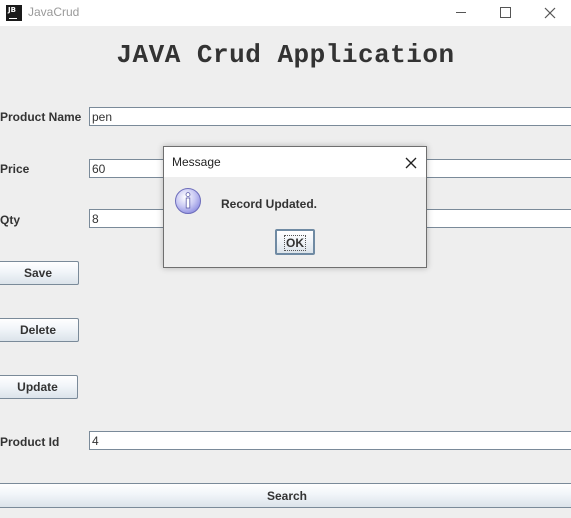  I want to click on search-button: Search, so click(285, 495).